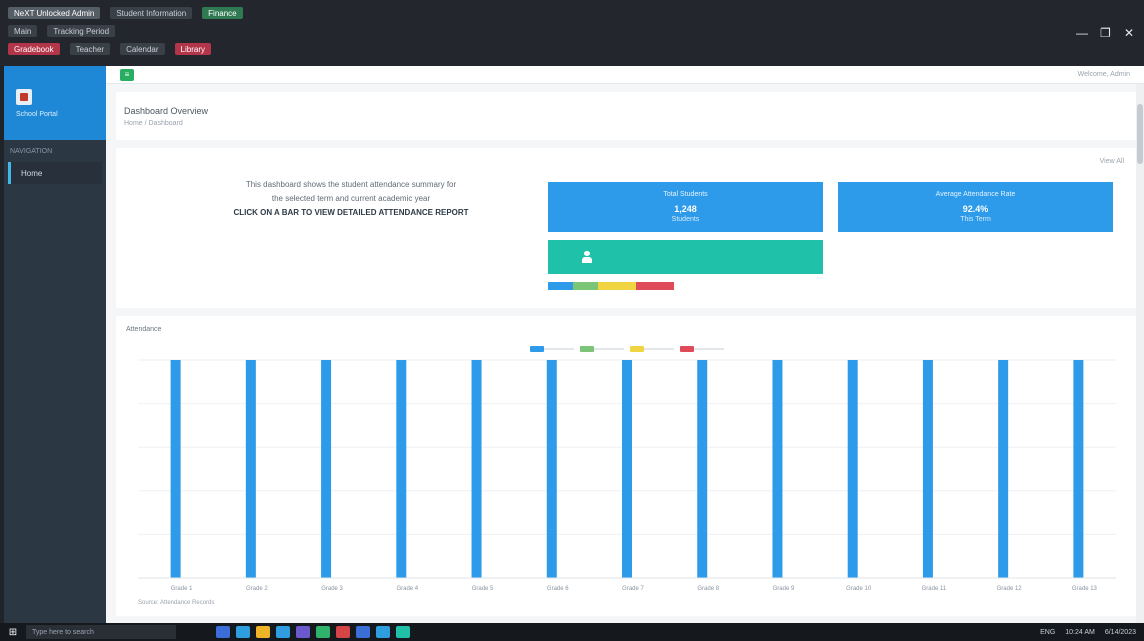 This screenshot has height=641, width=1144. What do you see at coordinates (23, 31) in the screenshot?
I see `tab-main: Main` at bounding box center [23, 31].